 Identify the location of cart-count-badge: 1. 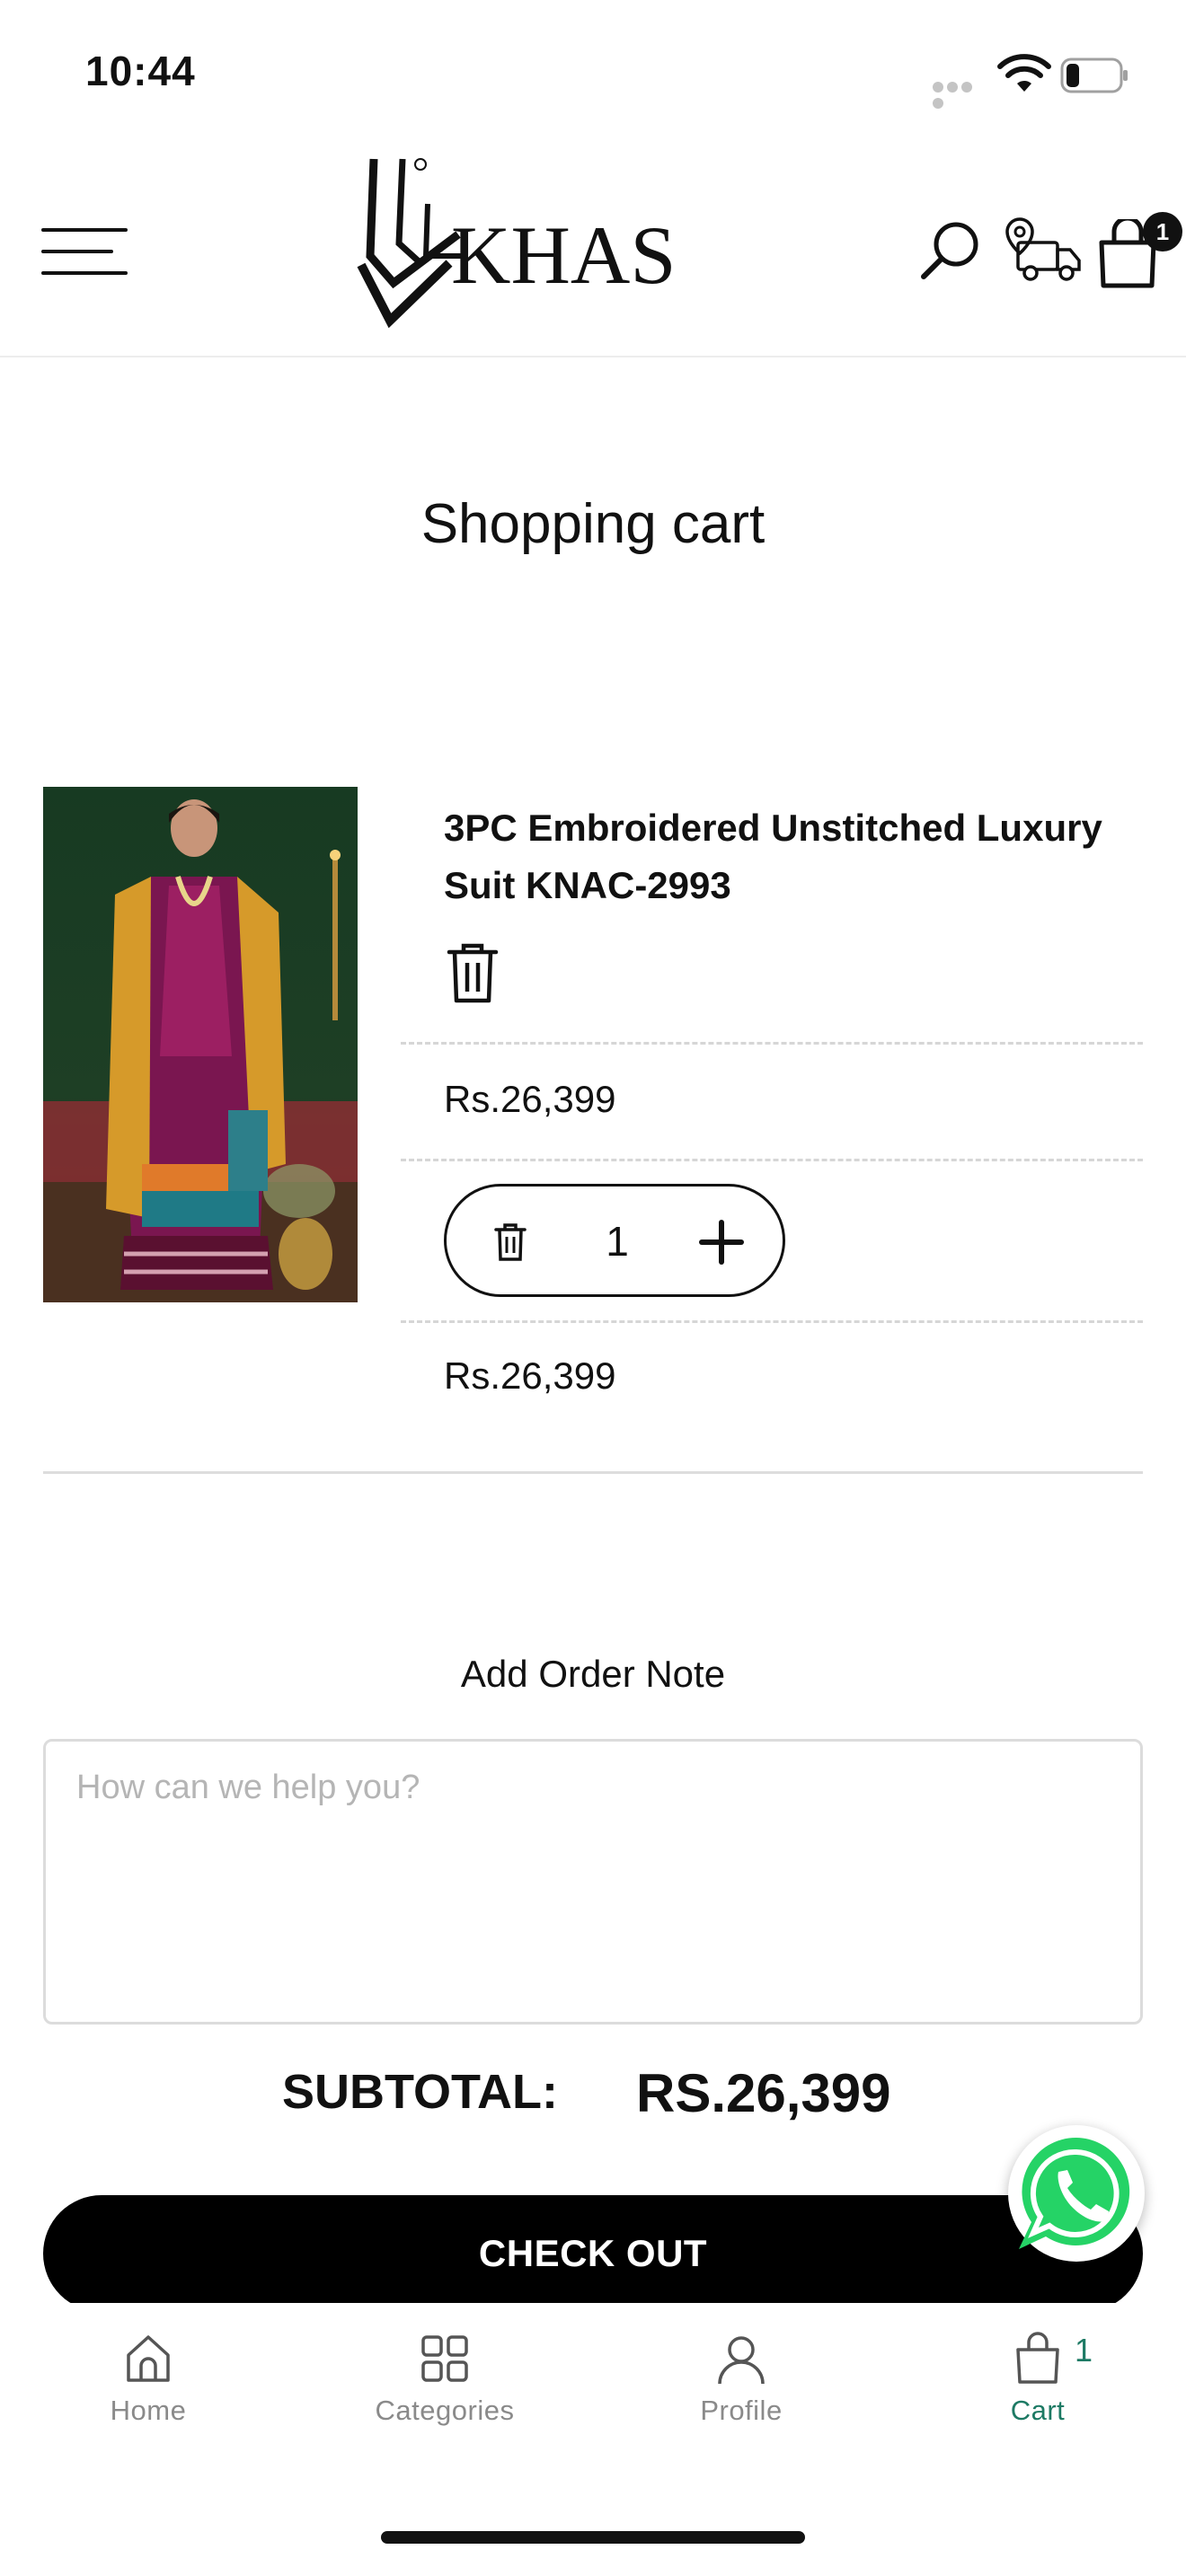
(1162, 231).